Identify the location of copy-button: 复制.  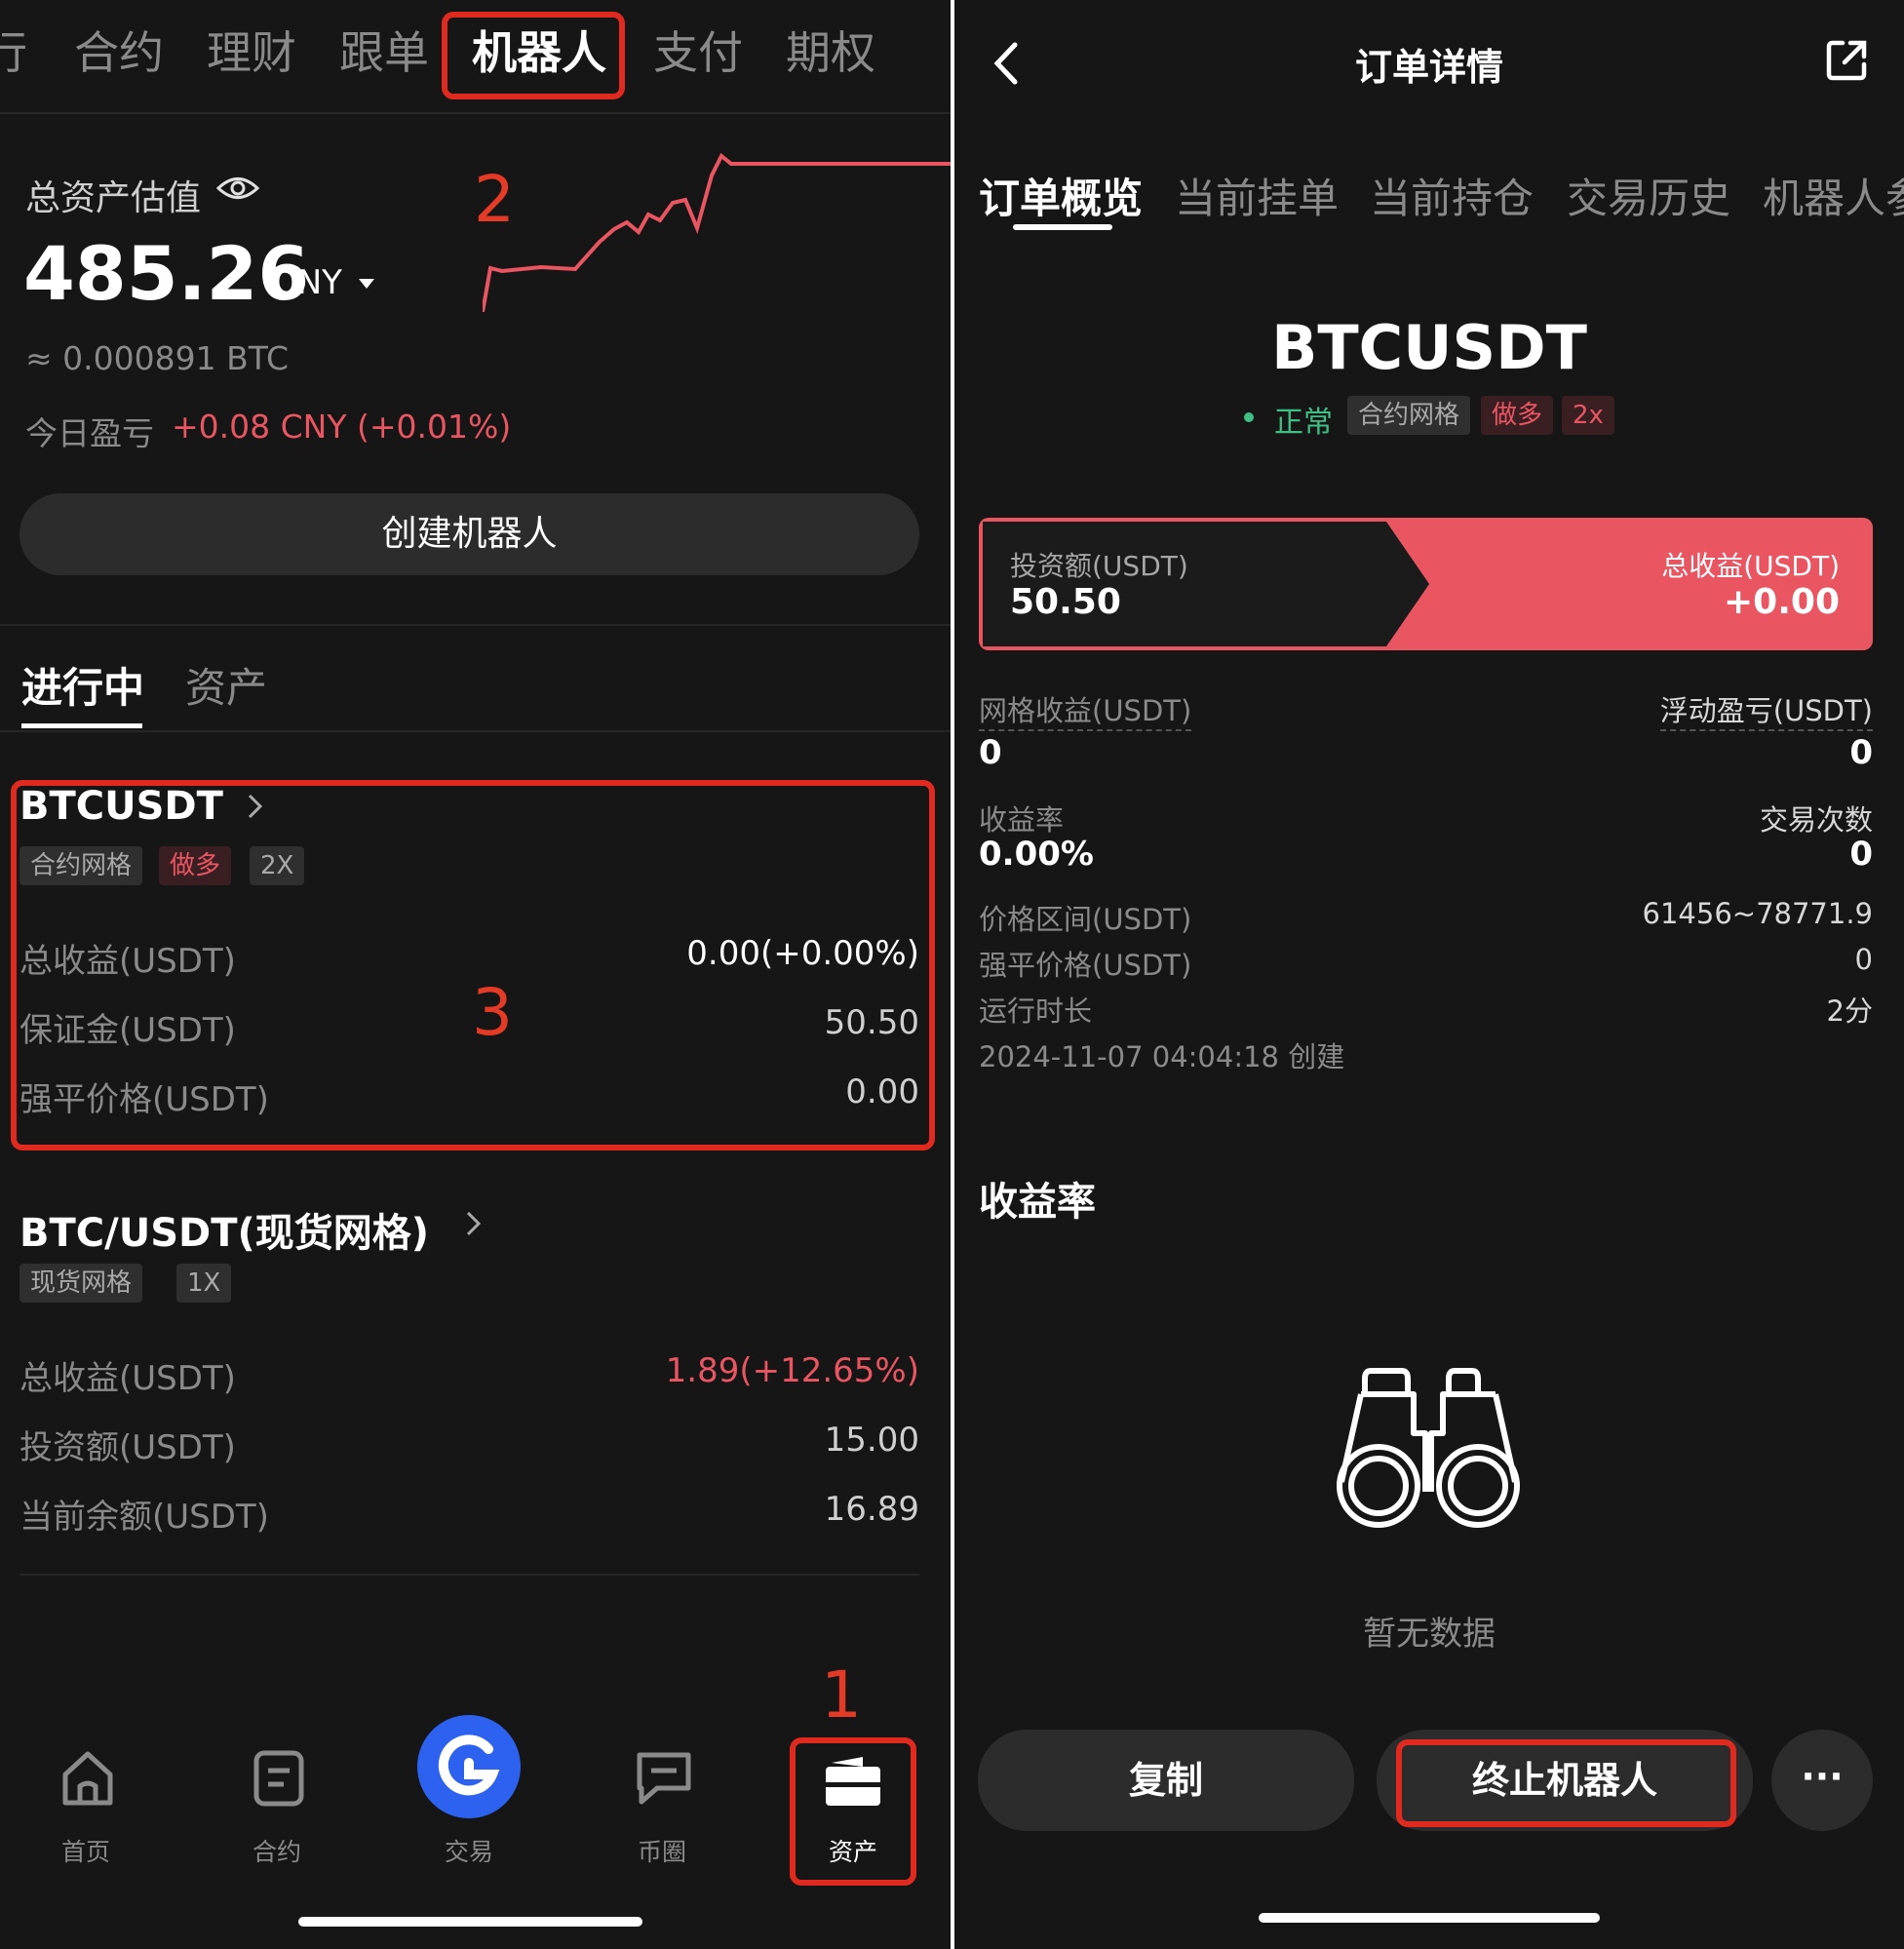
(1166, 1781).